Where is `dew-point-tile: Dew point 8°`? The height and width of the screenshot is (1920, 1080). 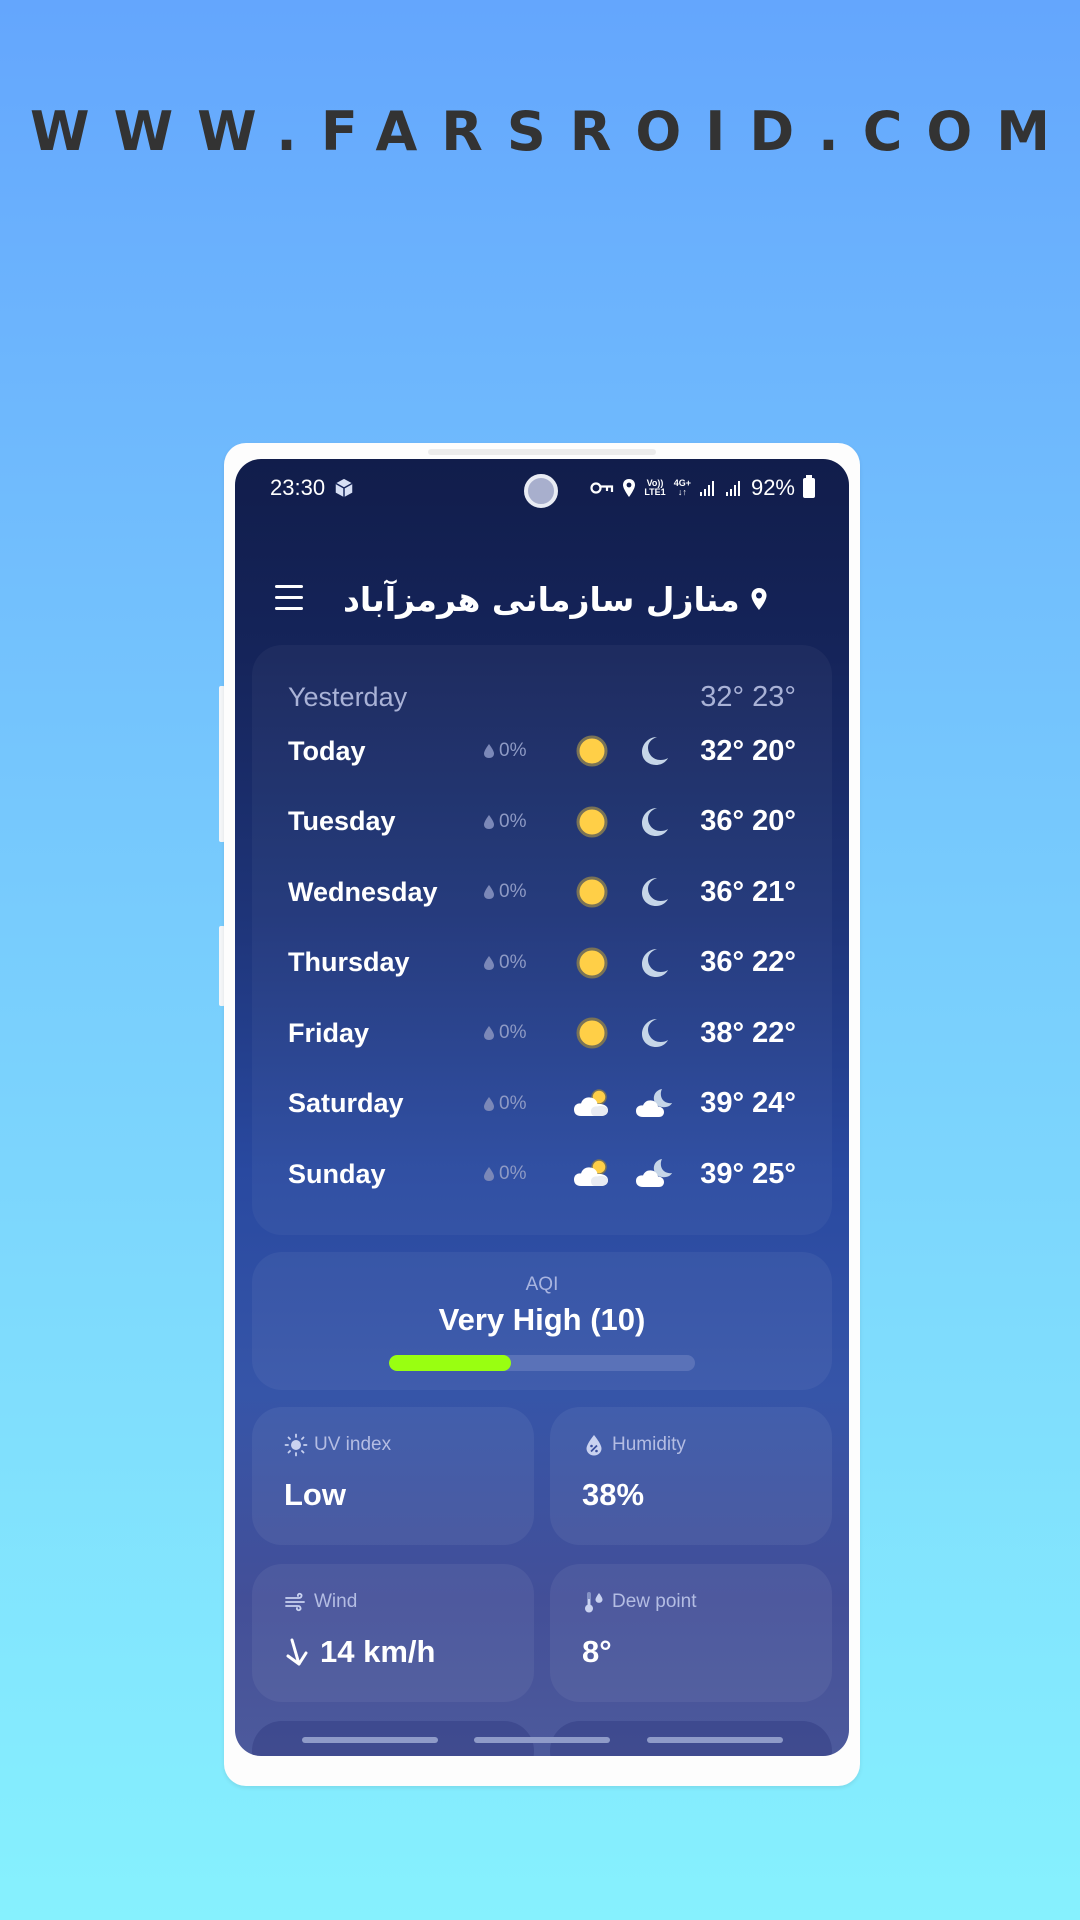
dew-point-tile: Dew point 8° is located at coordinates (691, 1633).